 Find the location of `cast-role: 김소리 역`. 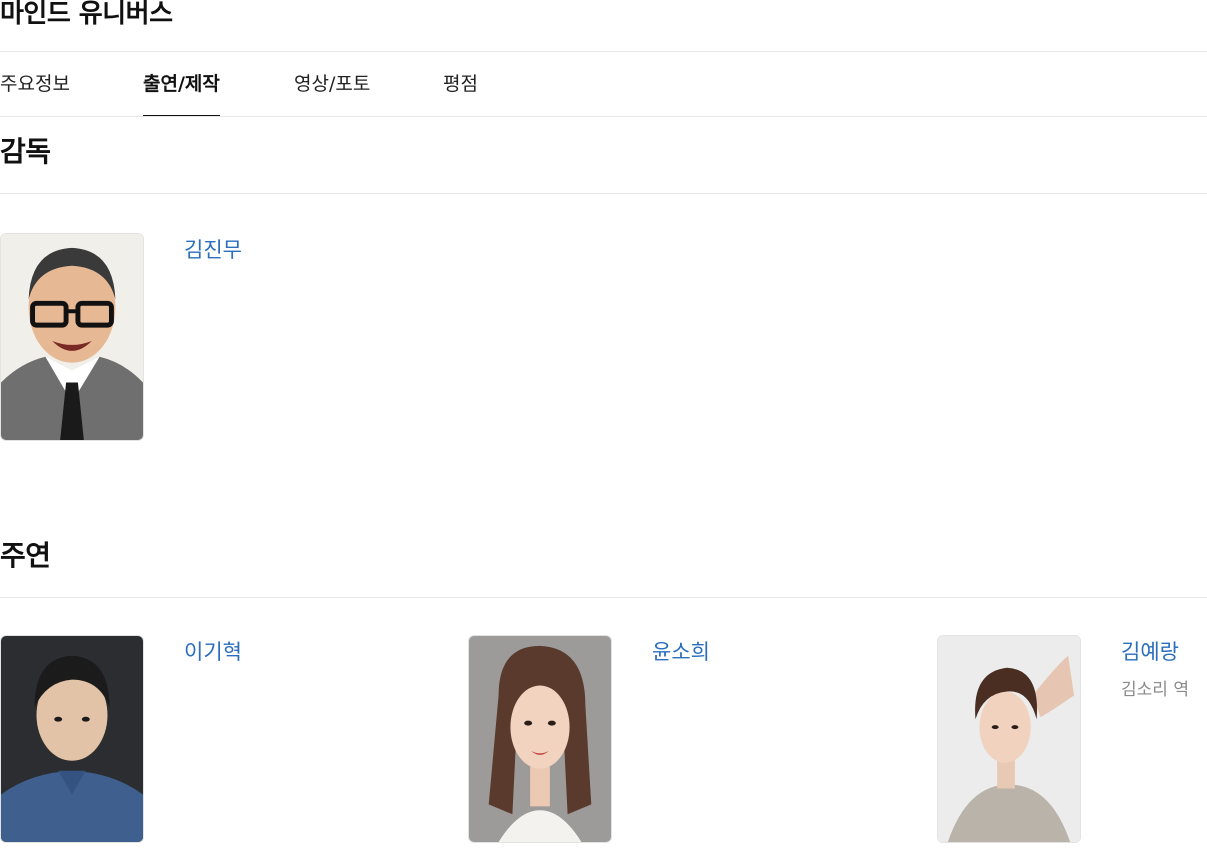

cast-role: 김소리 역 is located at coordinates (1155, 690).